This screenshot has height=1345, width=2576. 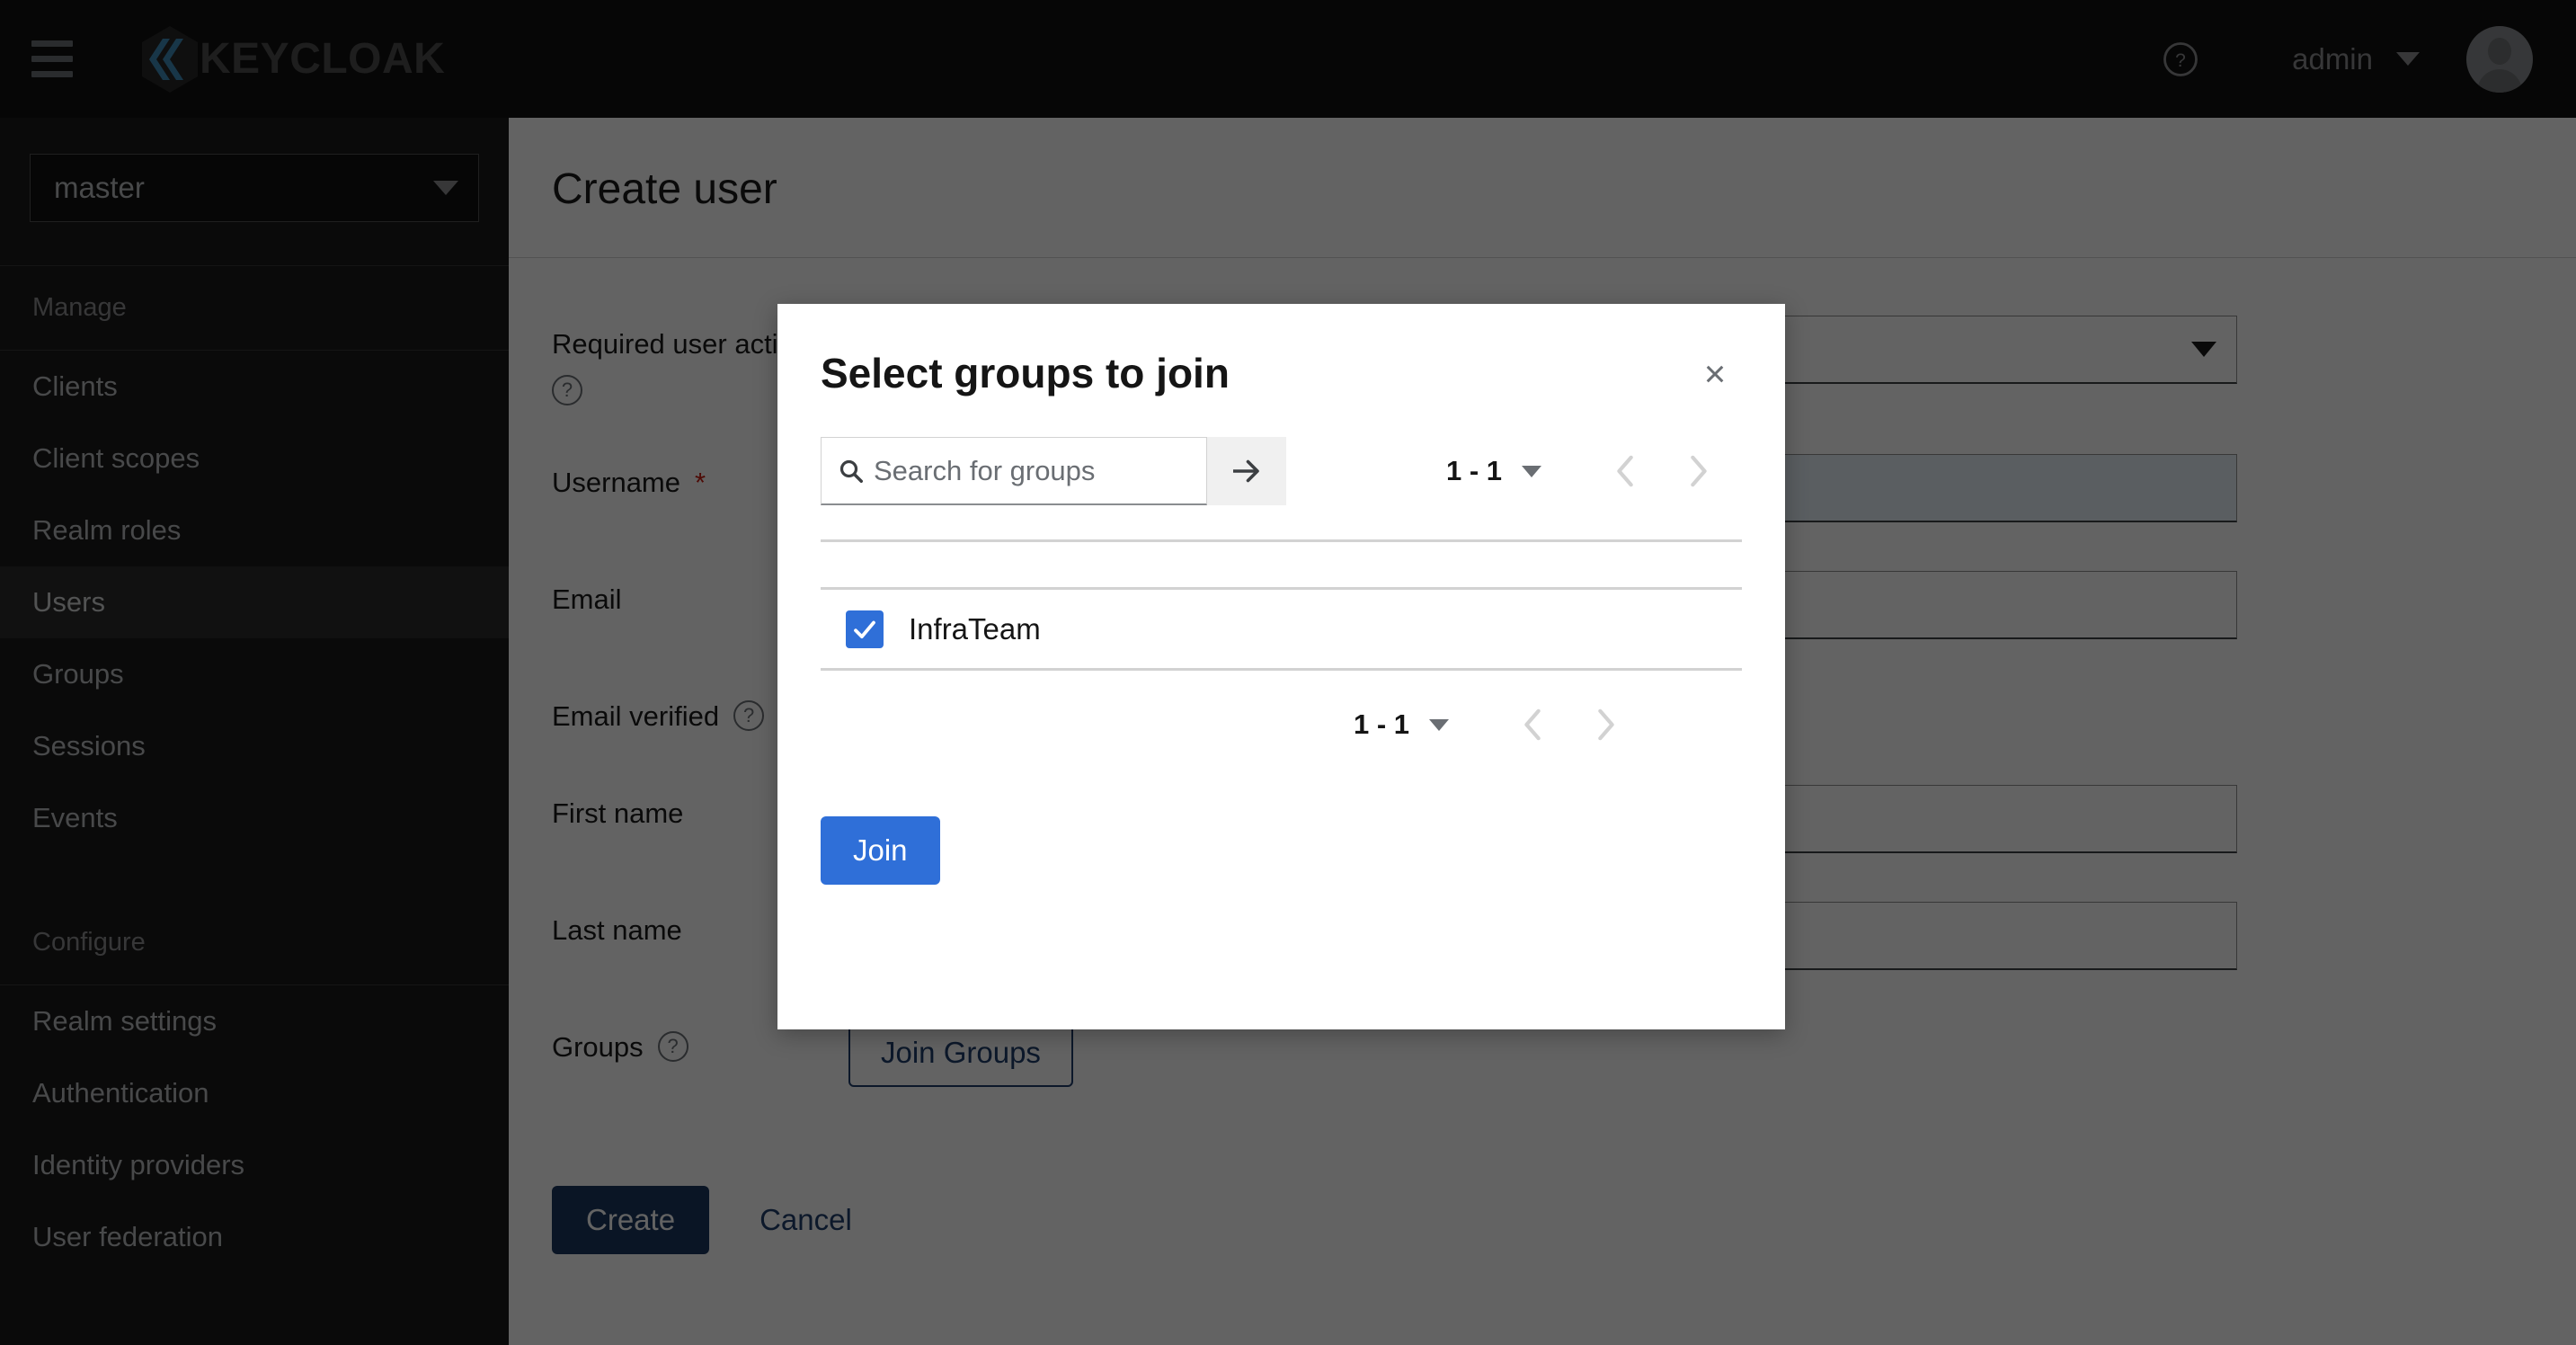 I want to click on search-icon, so click(x=851, y=471).